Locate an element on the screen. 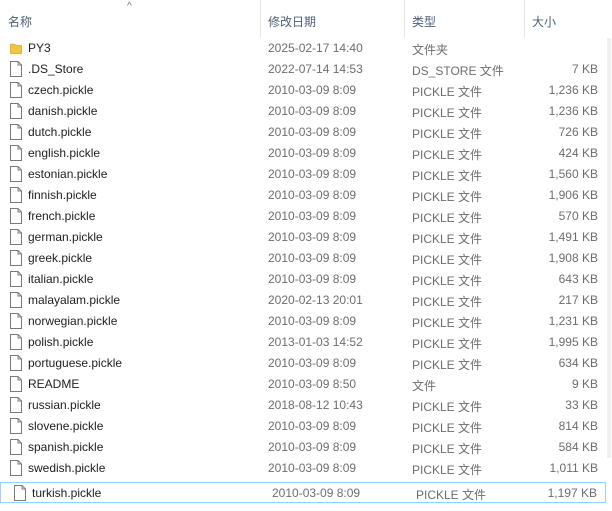 The width and height of the screenshot is (612, 511). file-size: 570 KB is located at coordinates (578, 216).